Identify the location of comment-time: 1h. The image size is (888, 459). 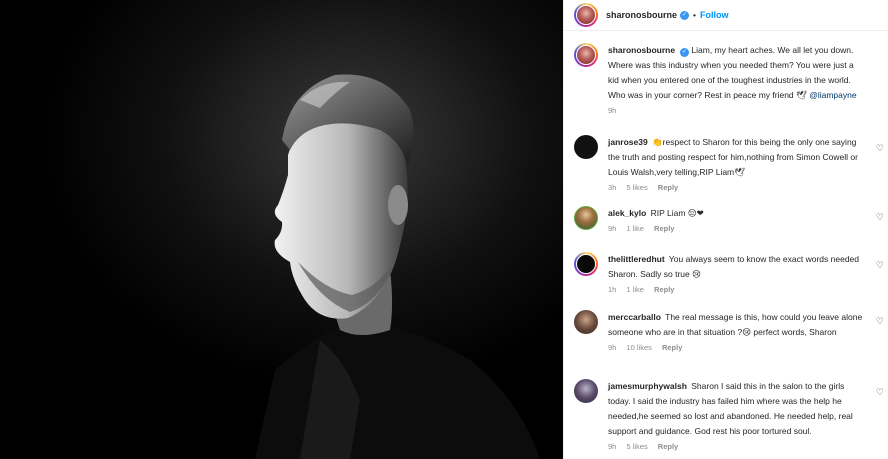
(612, 289).